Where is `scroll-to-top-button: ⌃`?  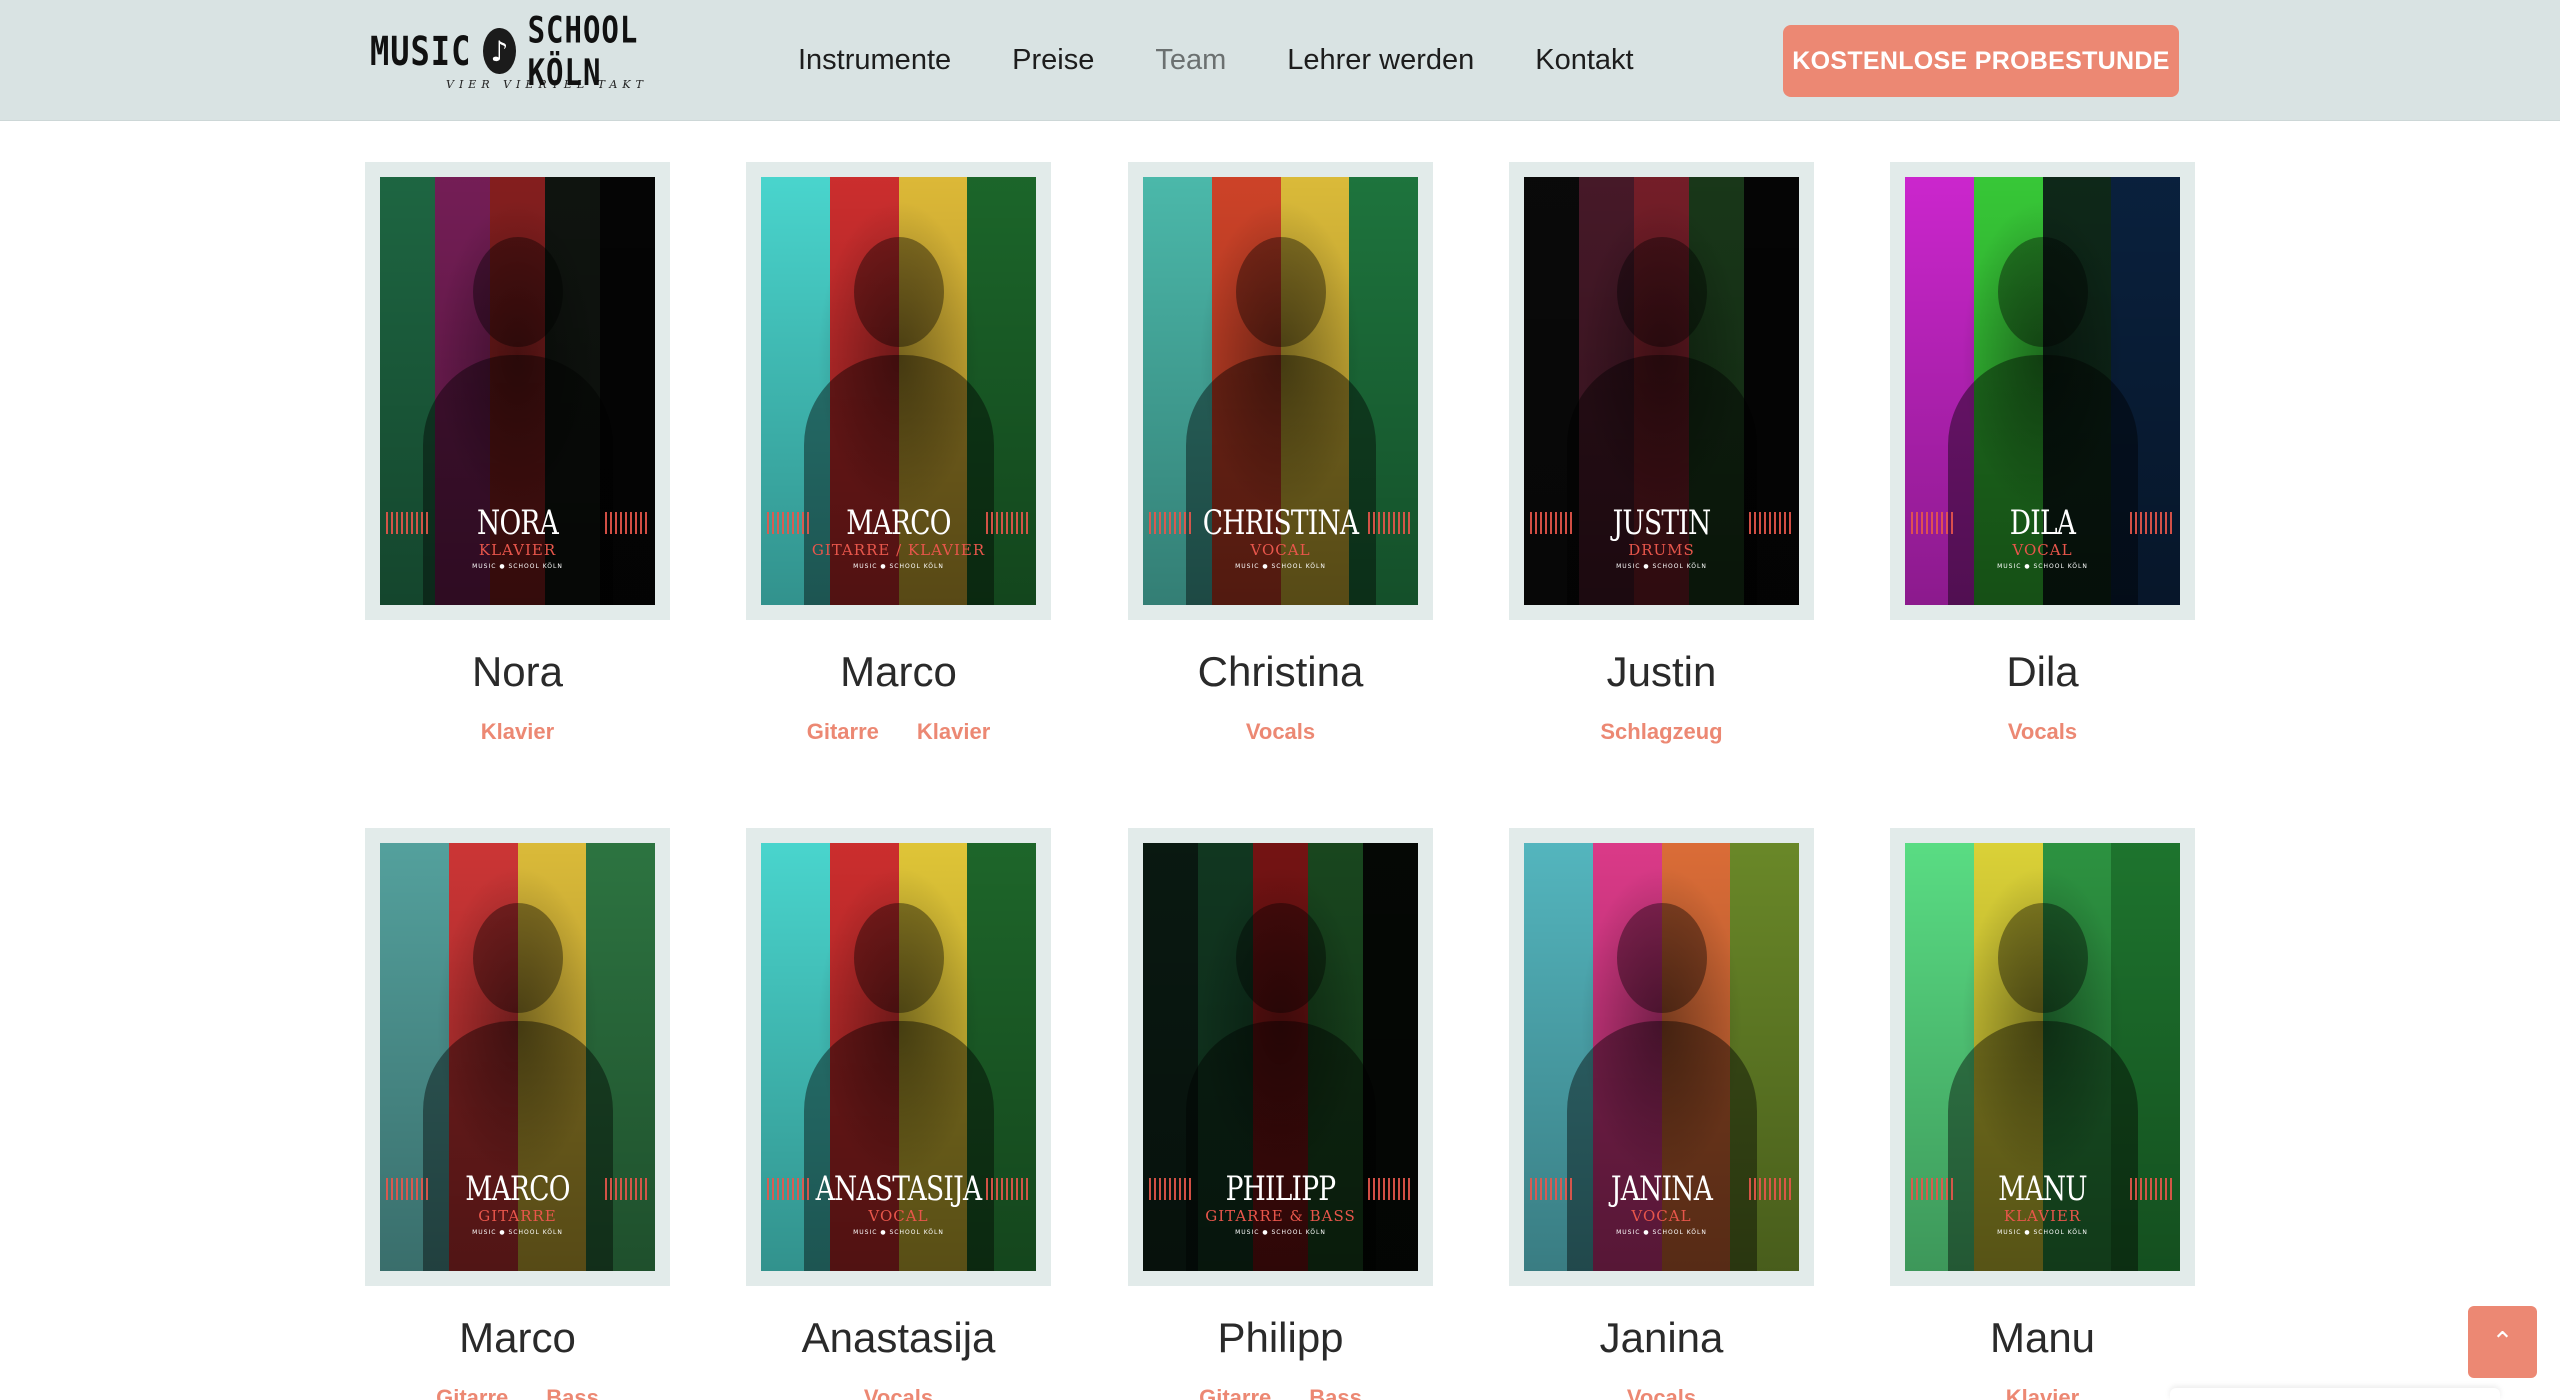 scroll-to-top-button: ⌃ is located at coordinates (2502, 1342).